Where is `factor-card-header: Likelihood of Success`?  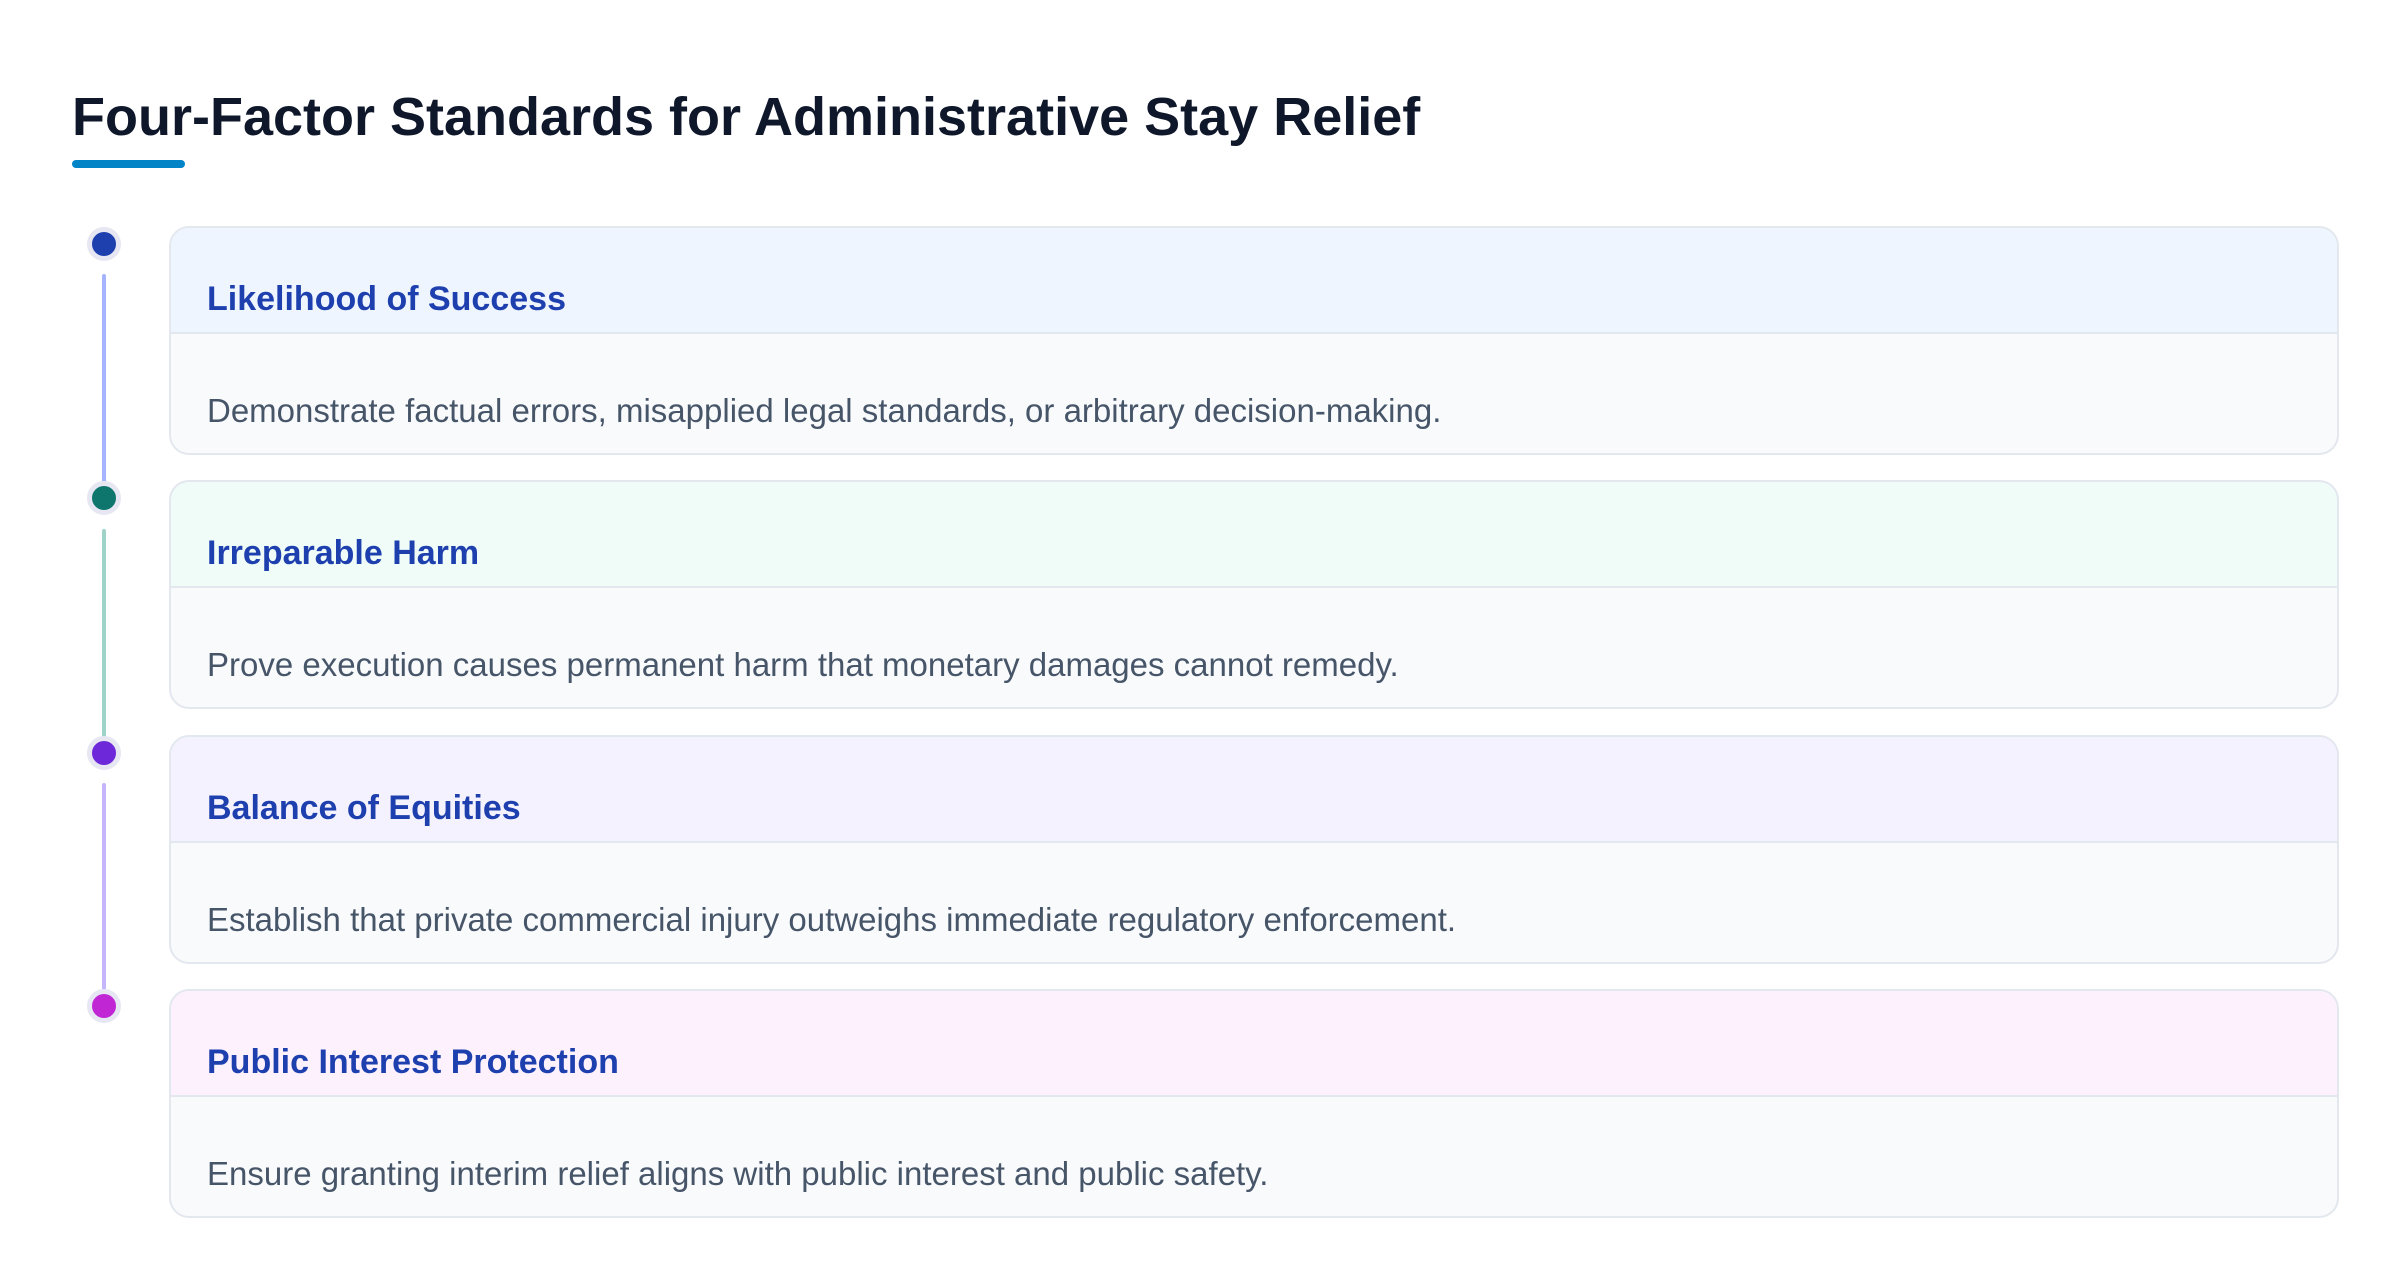 factor-card-header: Likelihood of Success is located at coordinates (1254, 281).